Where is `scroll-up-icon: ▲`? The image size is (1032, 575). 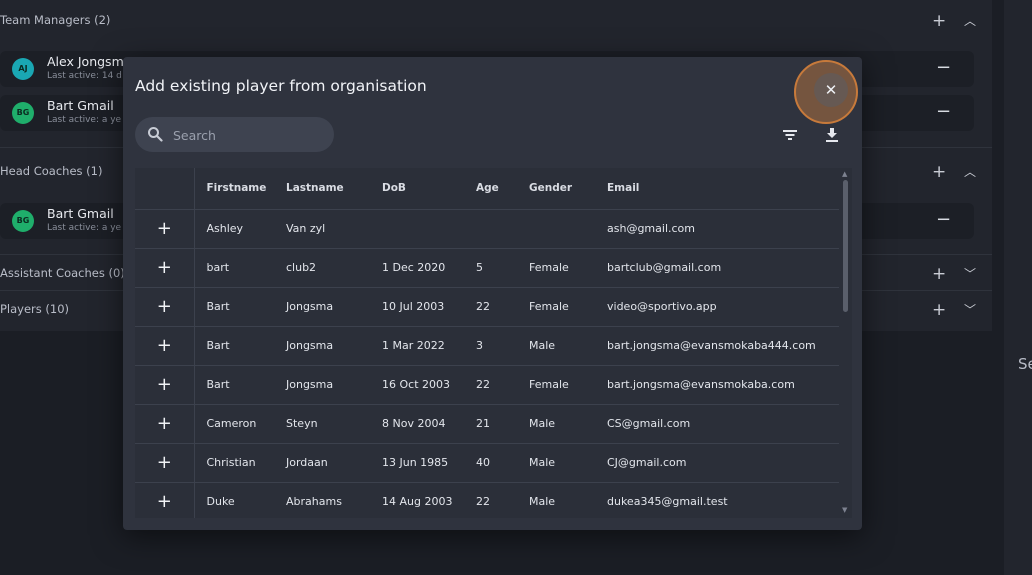
scroll-up-icon: ▲ is located at coordinates (844, 174).